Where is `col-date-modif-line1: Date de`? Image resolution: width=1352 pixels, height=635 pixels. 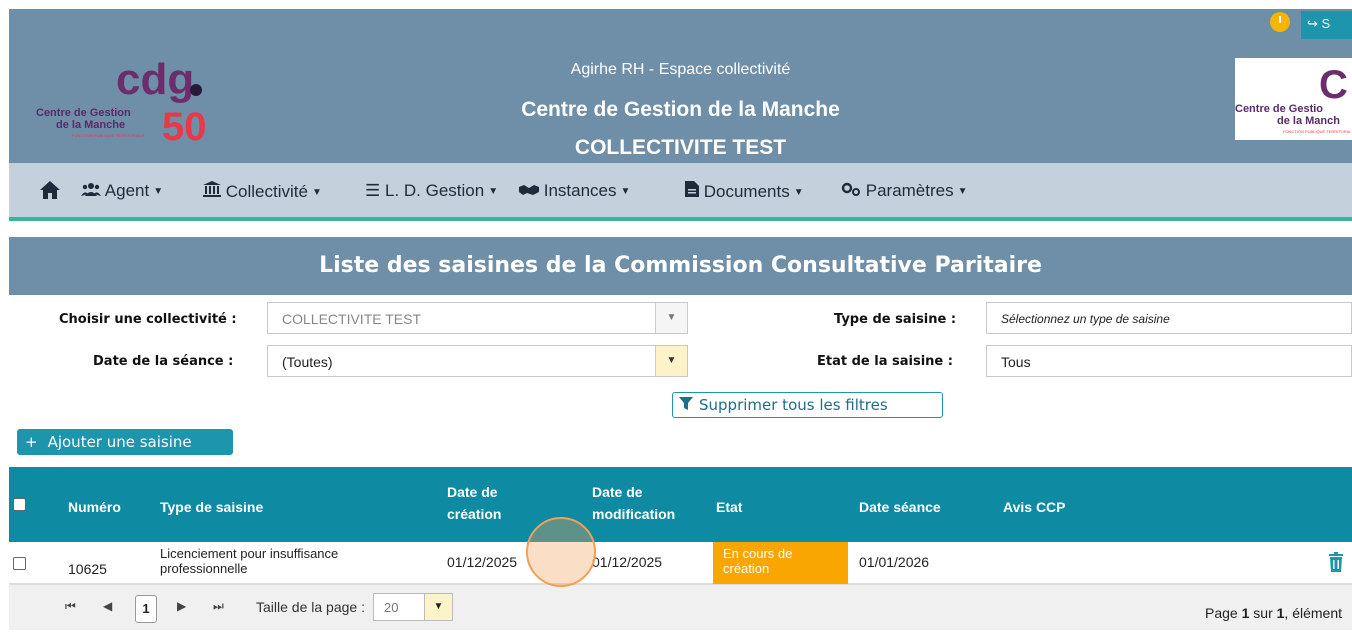
col-date-modif-line1: Date de is located at coordinates (617, 492).